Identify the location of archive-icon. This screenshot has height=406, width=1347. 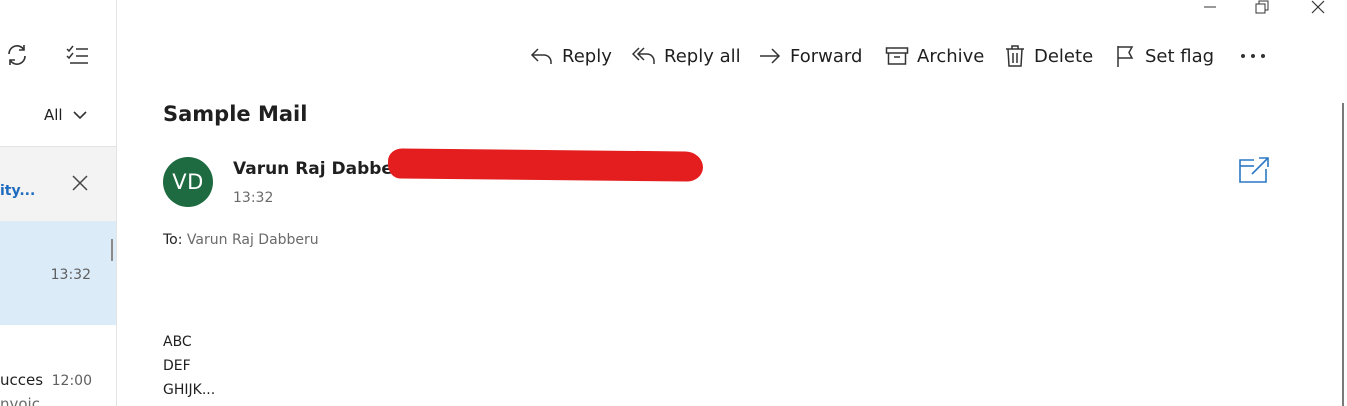
(897, 56).